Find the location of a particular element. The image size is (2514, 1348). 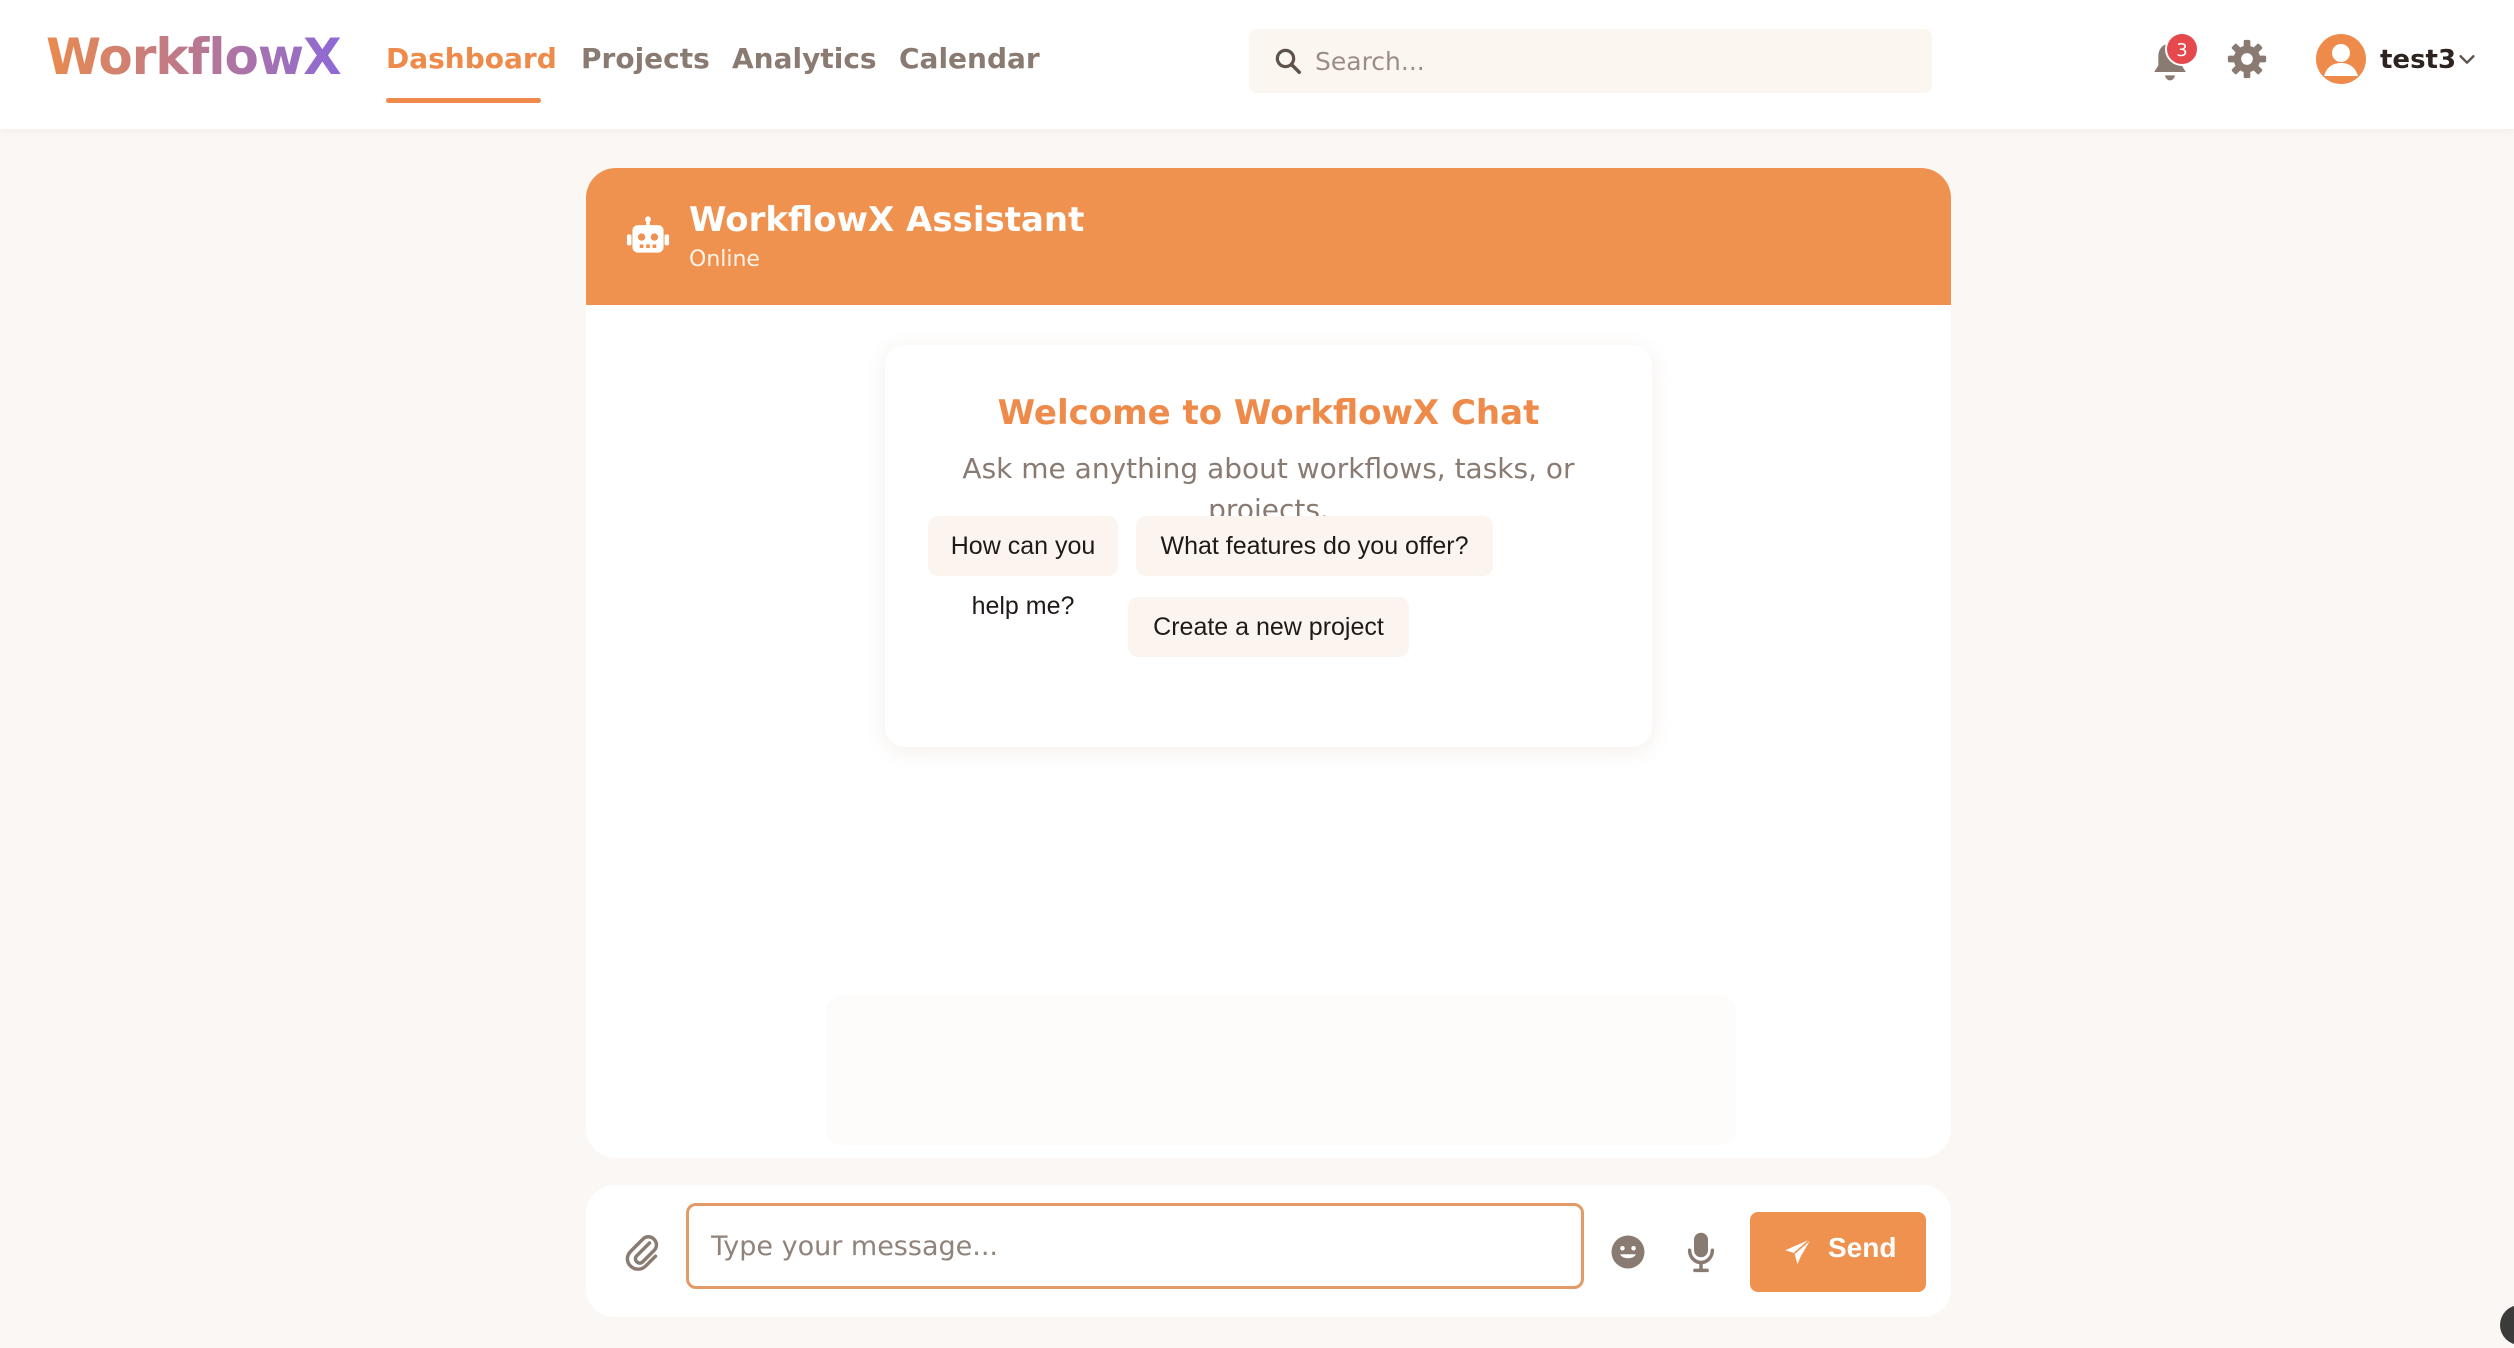

suggestion-chip: What features do you offer? is located at coordinates (1314, 546).